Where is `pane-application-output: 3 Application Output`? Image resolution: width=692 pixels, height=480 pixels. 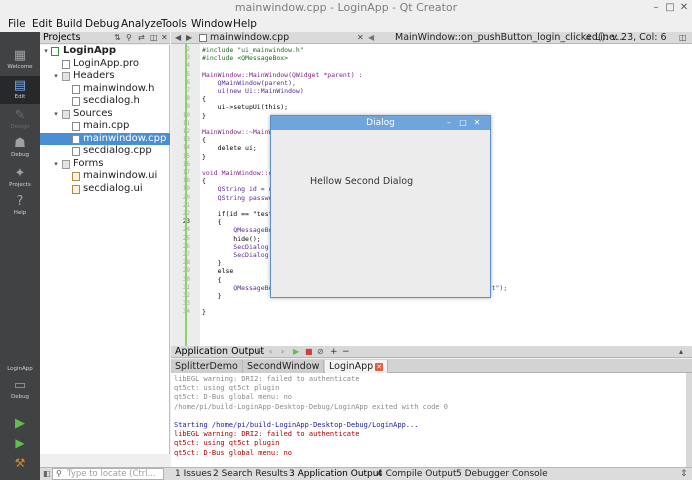
pane-application-output: 3 Application Output is located at coordinates (335, 474).